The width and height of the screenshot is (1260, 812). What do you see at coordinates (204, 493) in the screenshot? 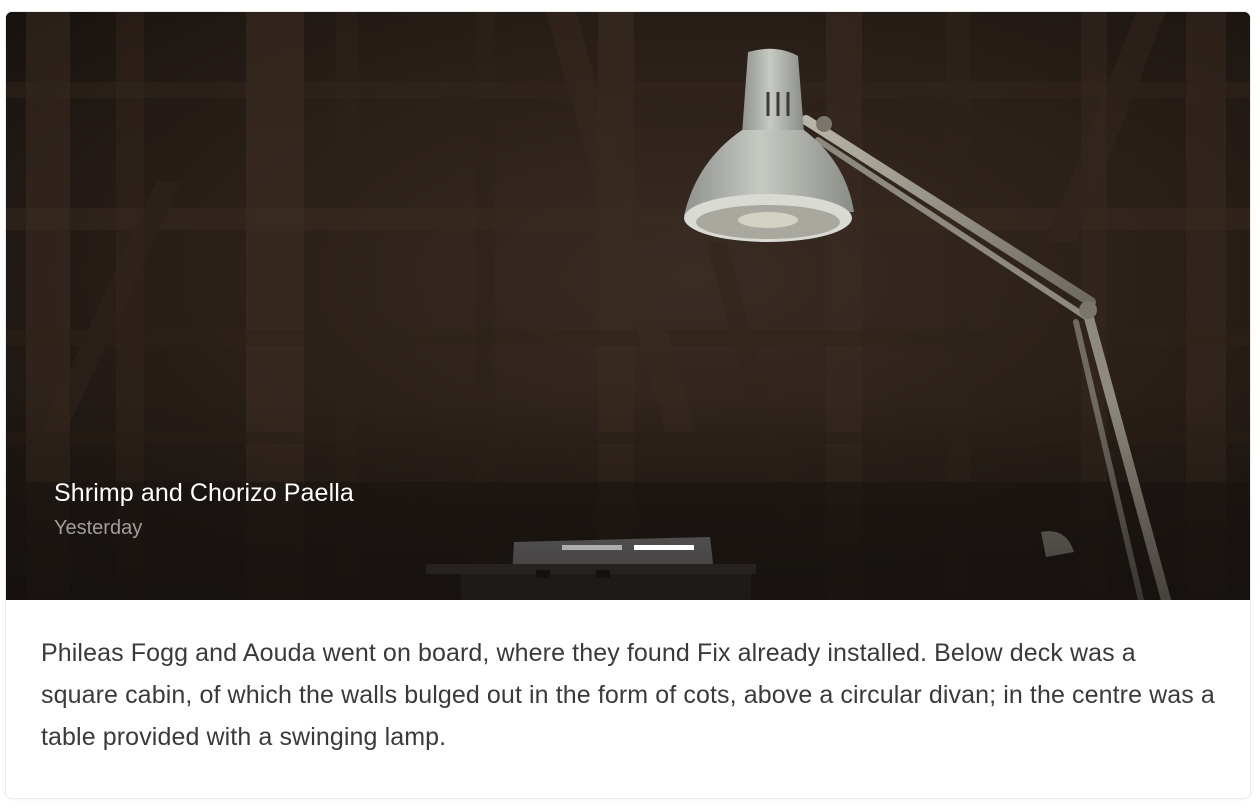
I see `card-title: Shrimp and Chorizo Paella` at bounding box center [204, 493].